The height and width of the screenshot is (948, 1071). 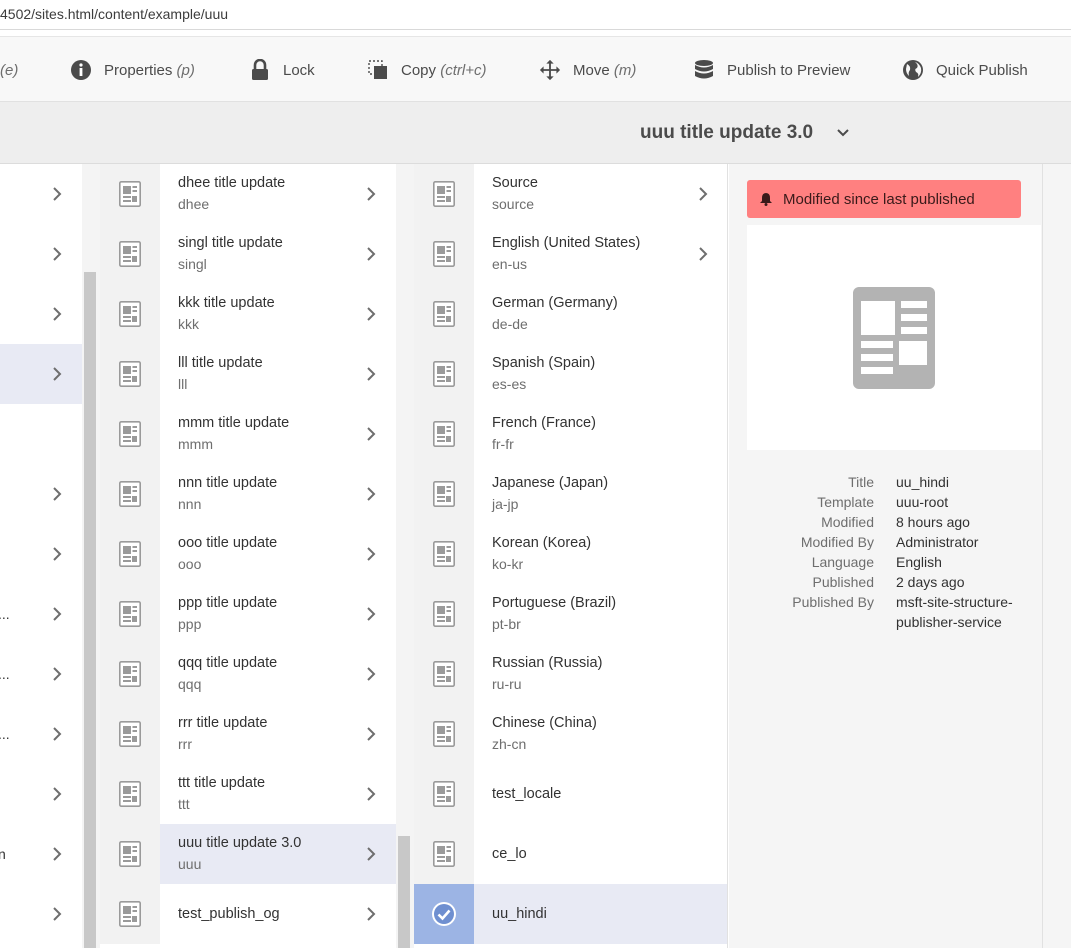 I want to click on publish-to-preview-button: Publish to Preview, so click(x=771, y=70).